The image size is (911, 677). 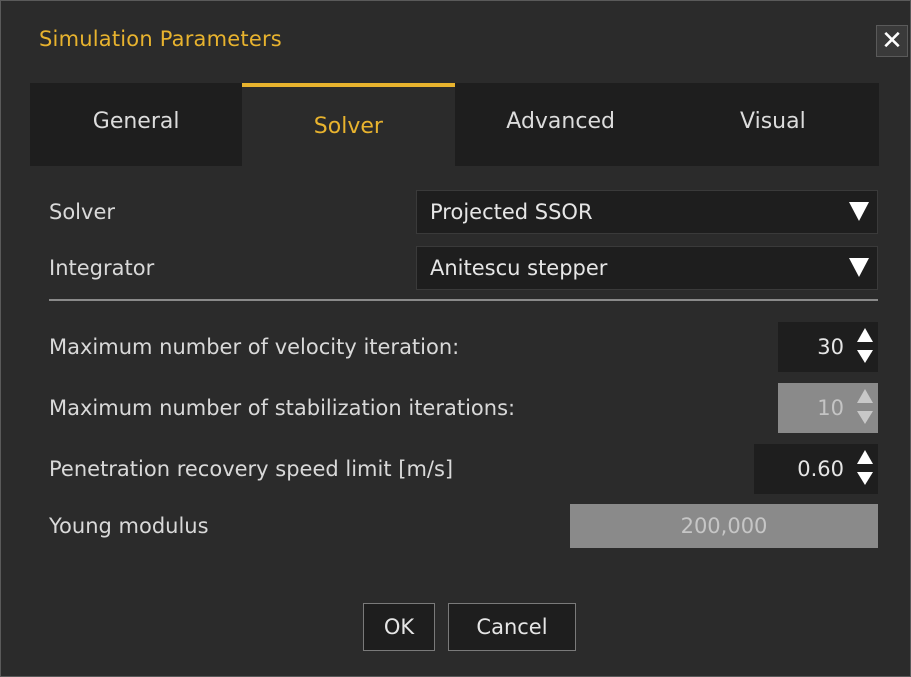 I want to click on penetration-speed-spinbox: 0.60, so click(x=816, y=469).